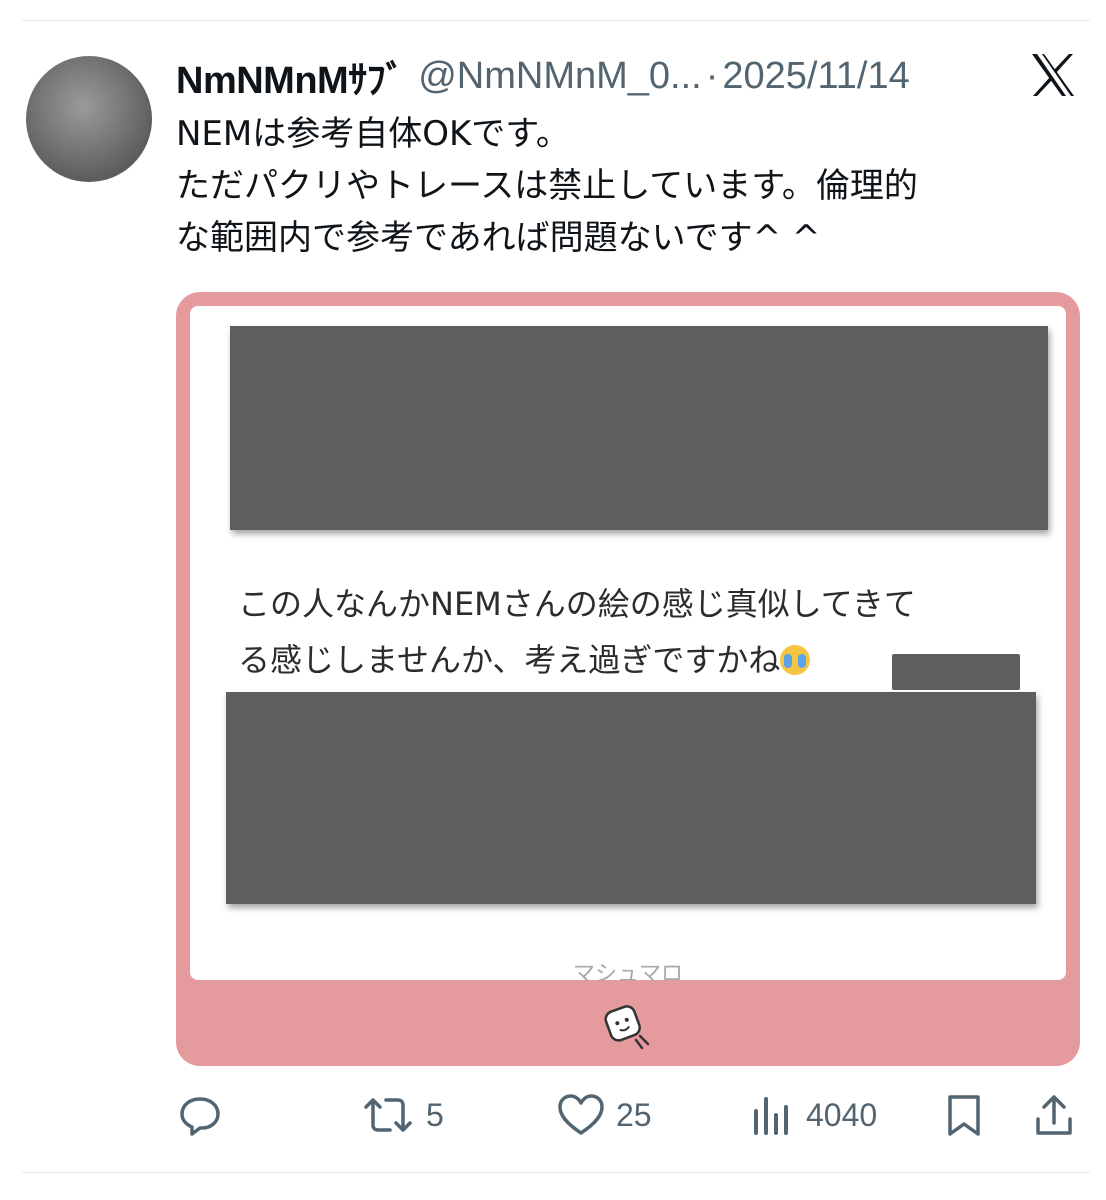  Describe the element at coordinates (498, 238) in the screenshot. I see `tweet-text-line: な範囲内で参考であれば問題ないです^ ^` at that location.